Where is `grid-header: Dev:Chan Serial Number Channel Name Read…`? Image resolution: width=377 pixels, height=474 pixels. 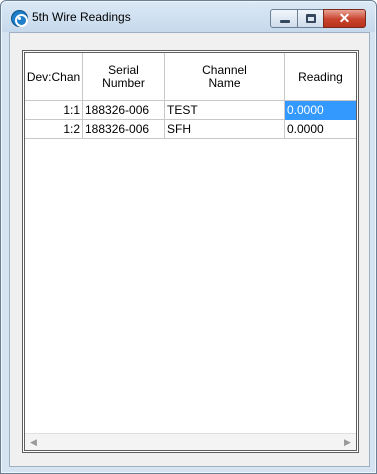
grid-header: Dev:Chan Serial Number Channel Name Read… is located at coordinates (190, 77).